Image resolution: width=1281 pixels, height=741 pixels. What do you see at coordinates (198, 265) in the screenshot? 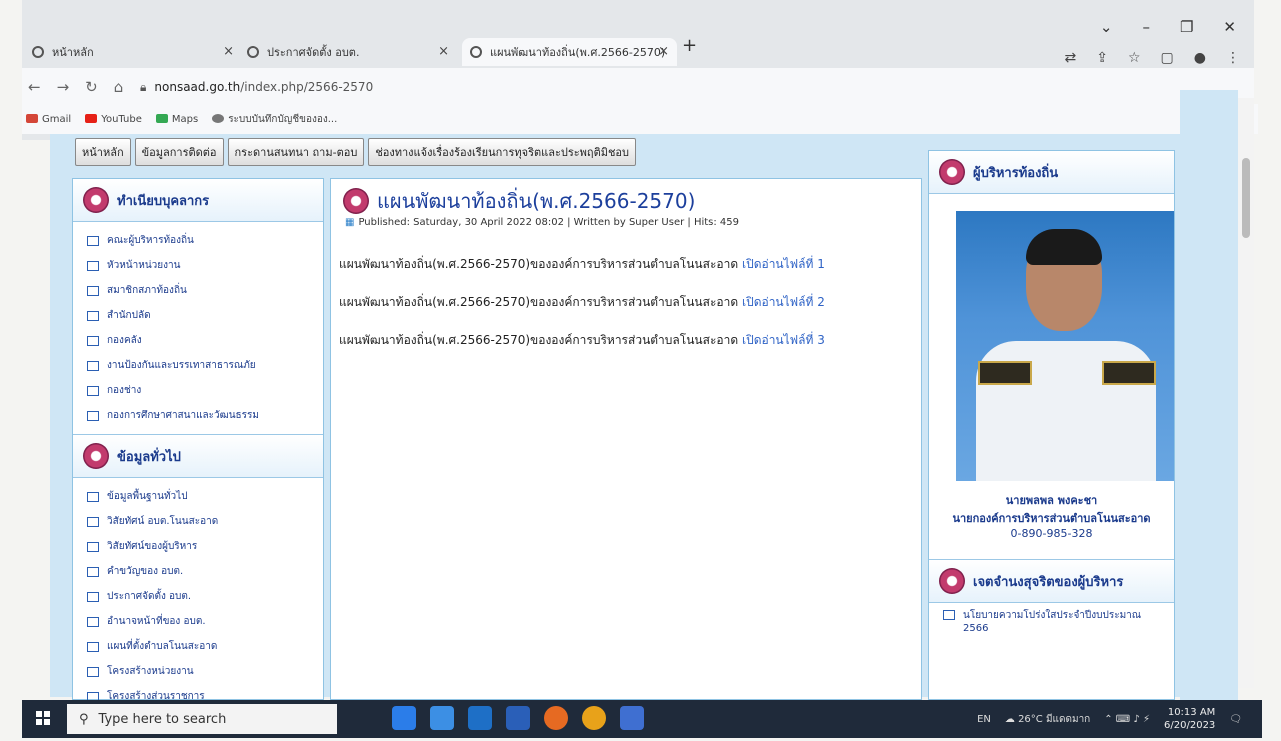
I see `sidebar-item: หัวหน้าหน่วยงาน` at bounding box center [198, 265].